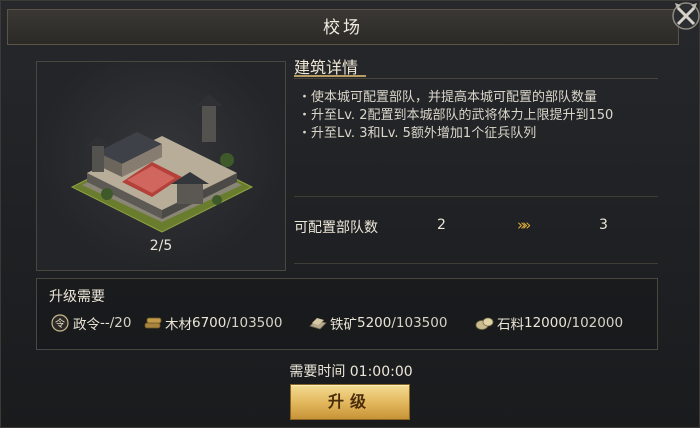 This screenshot has width=700, height=428. Describe the element at coordinates (476, 263) in the screenshot. I see `stat-divider-bottom` at that location.